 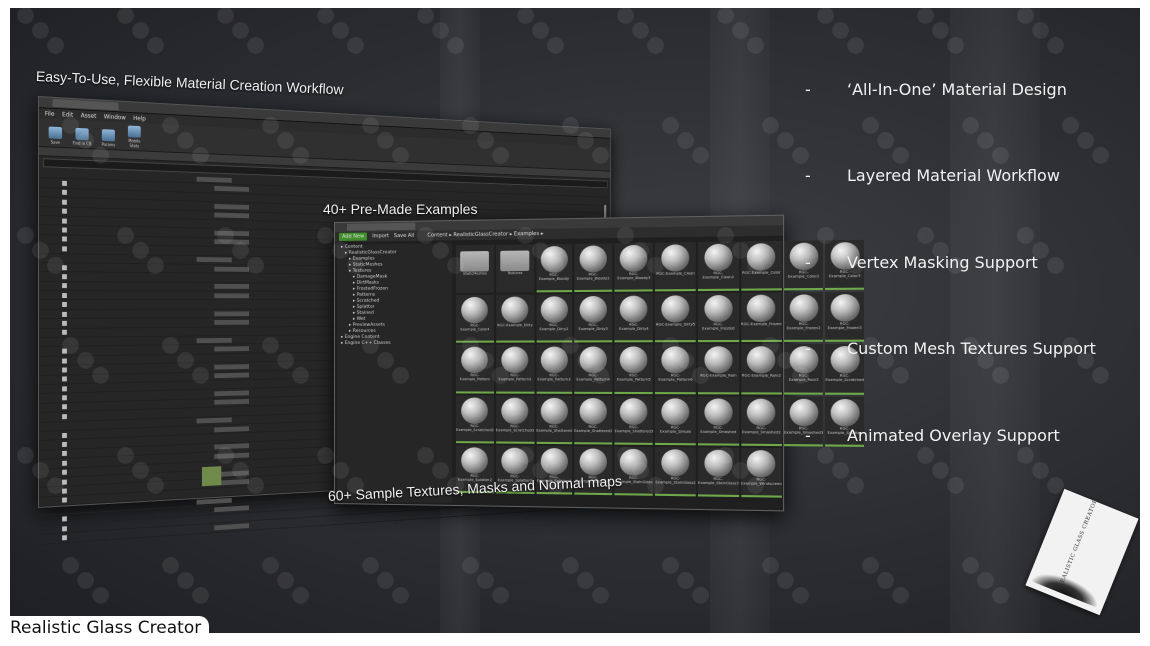 What do you see at coordinates (475, 419) in the screenshot?
I see `asset-tile: RGC-Example_Scratched2` at bounding box center [475, 419].